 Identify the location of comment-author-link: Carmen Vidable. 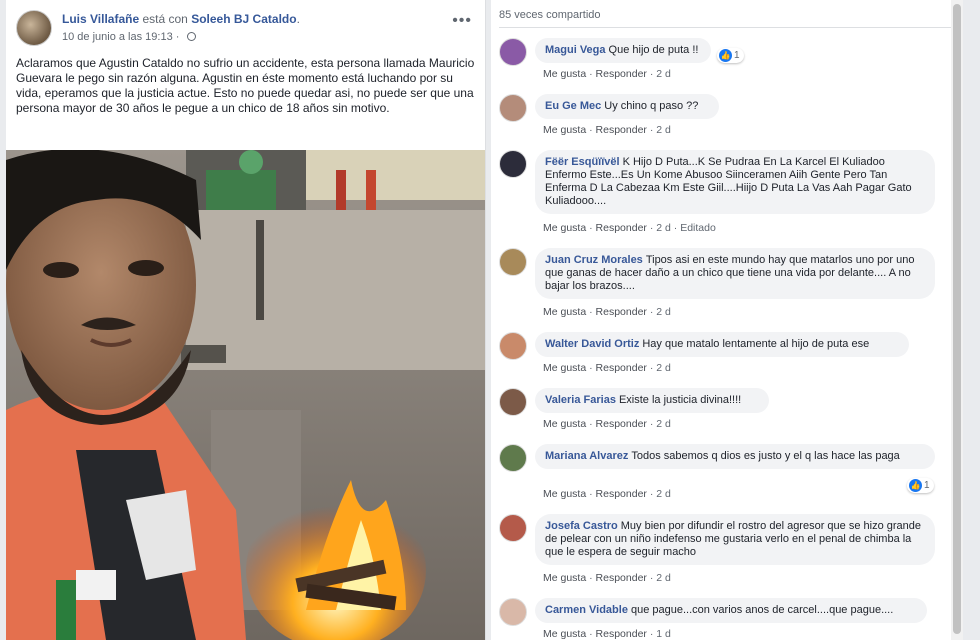
(586, 610).